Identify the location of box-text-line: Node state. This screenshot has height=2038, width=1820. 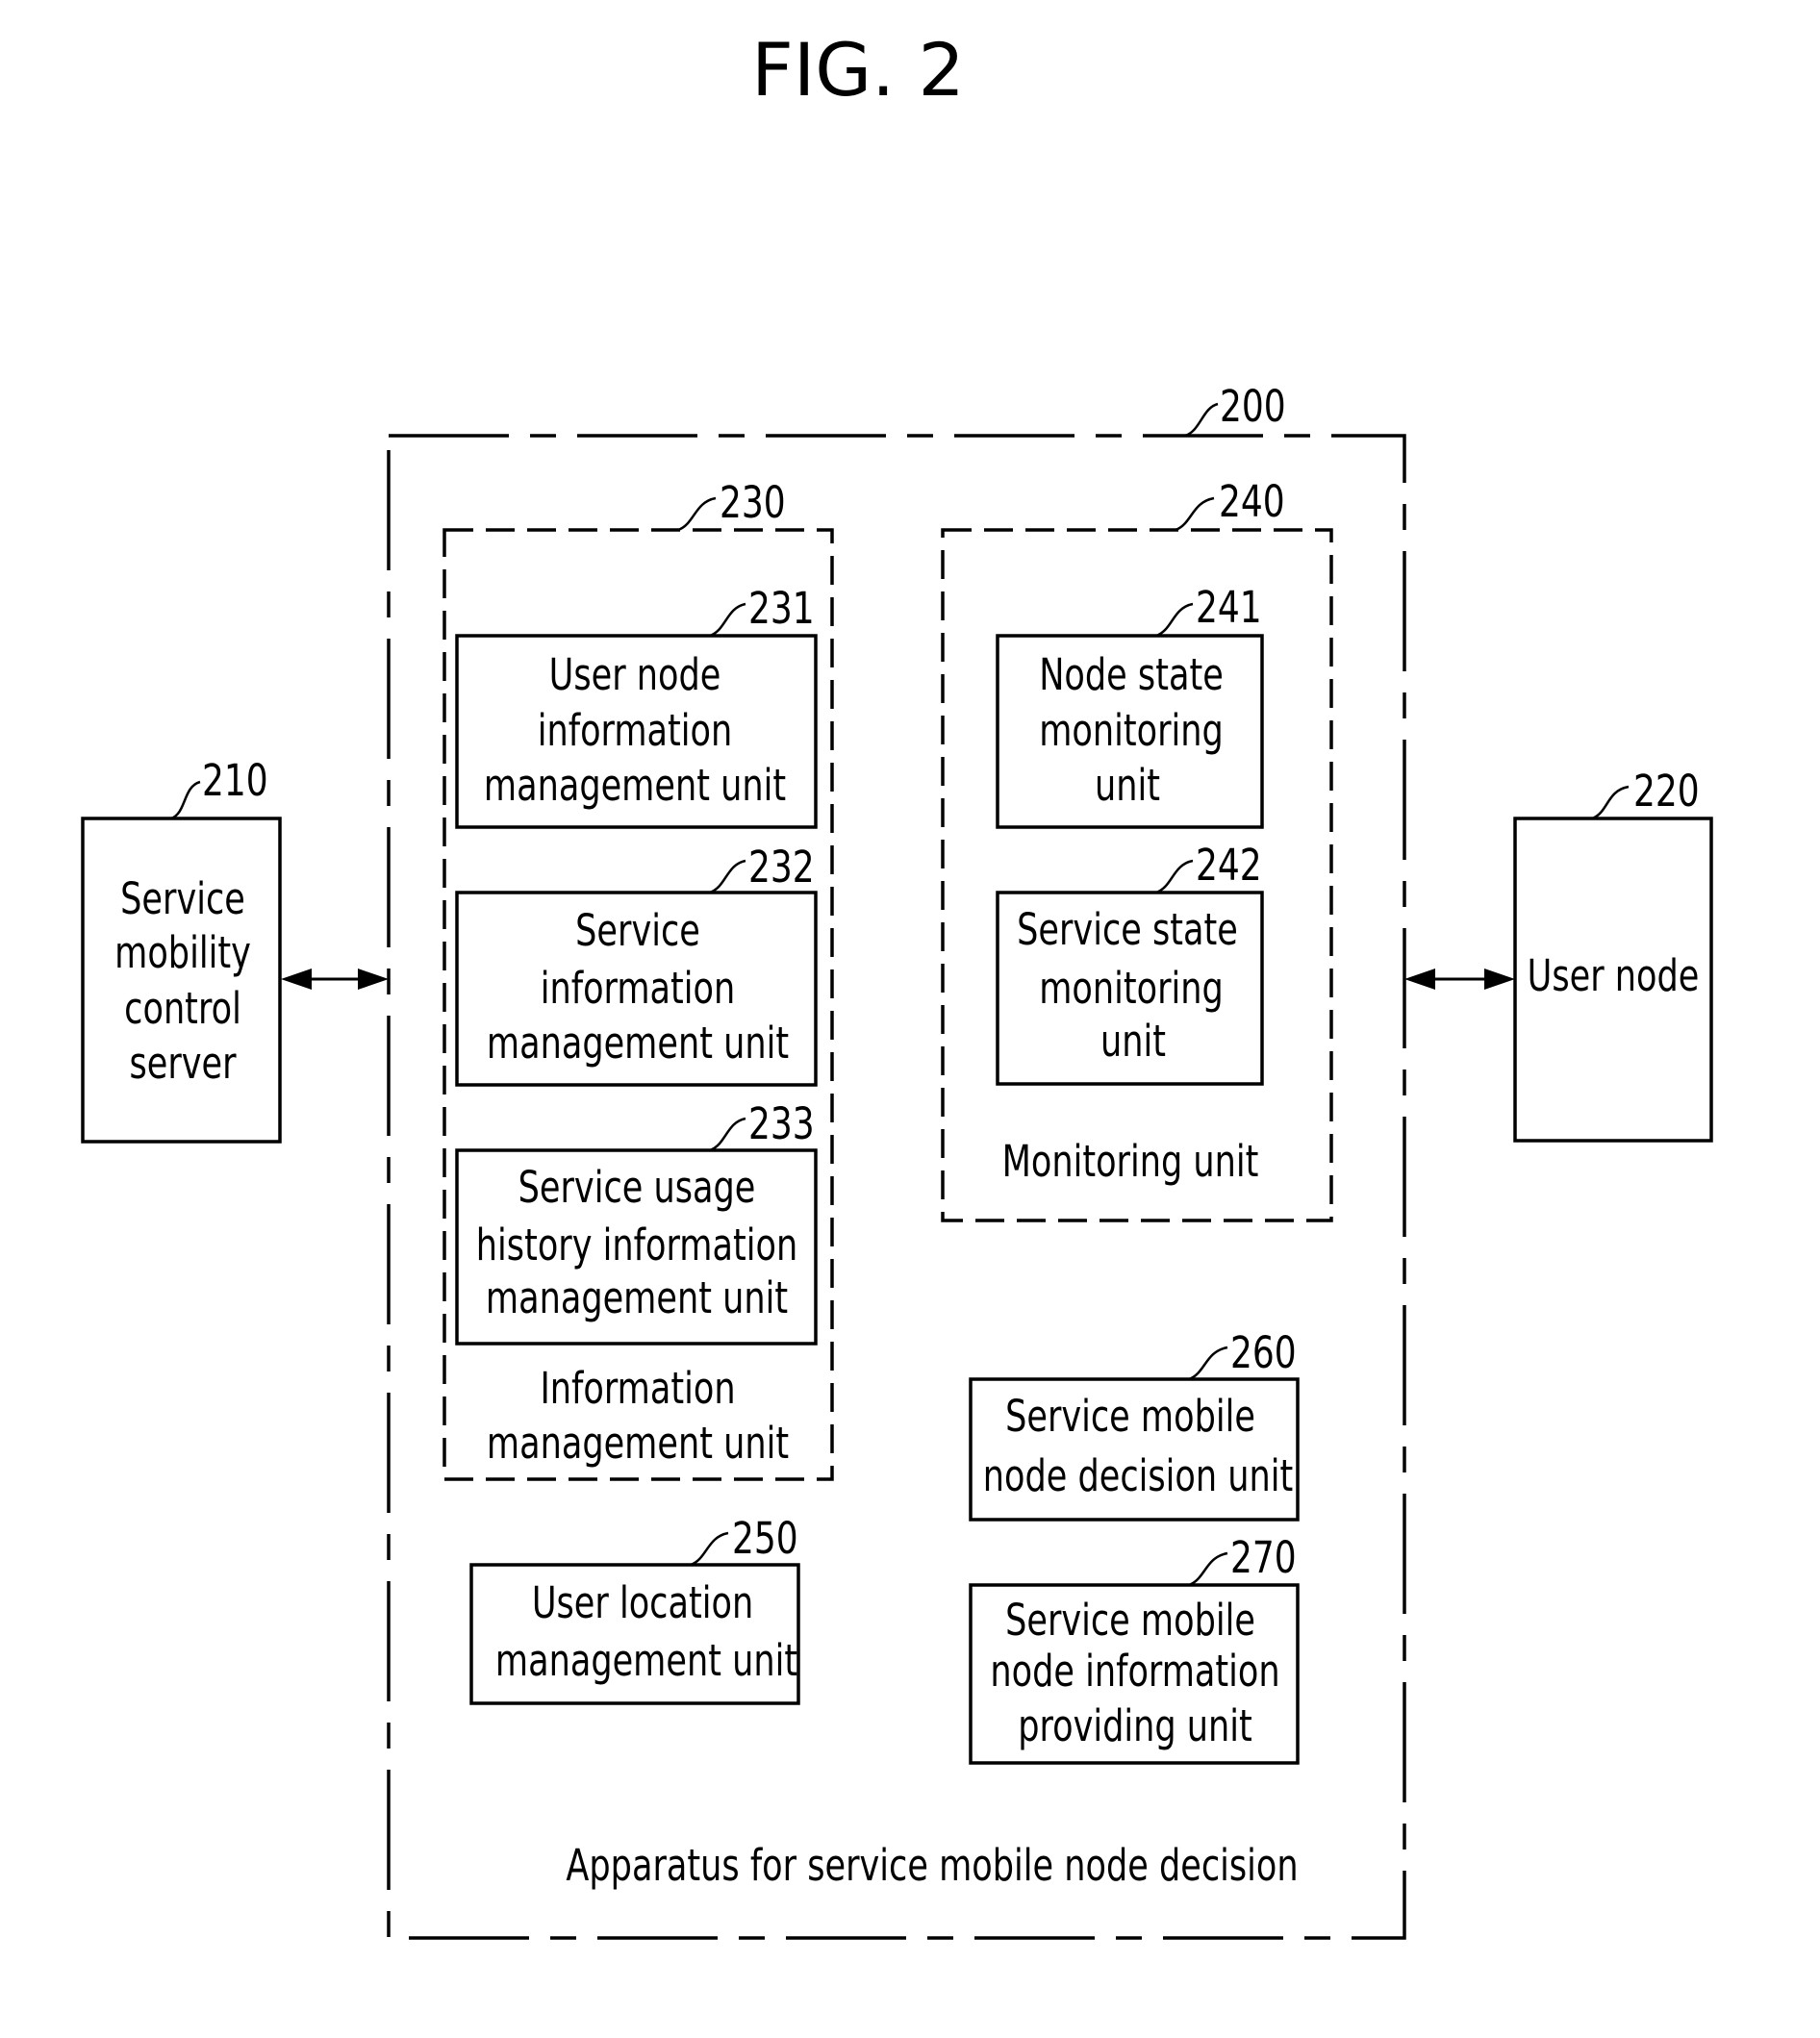
(1131, 675).